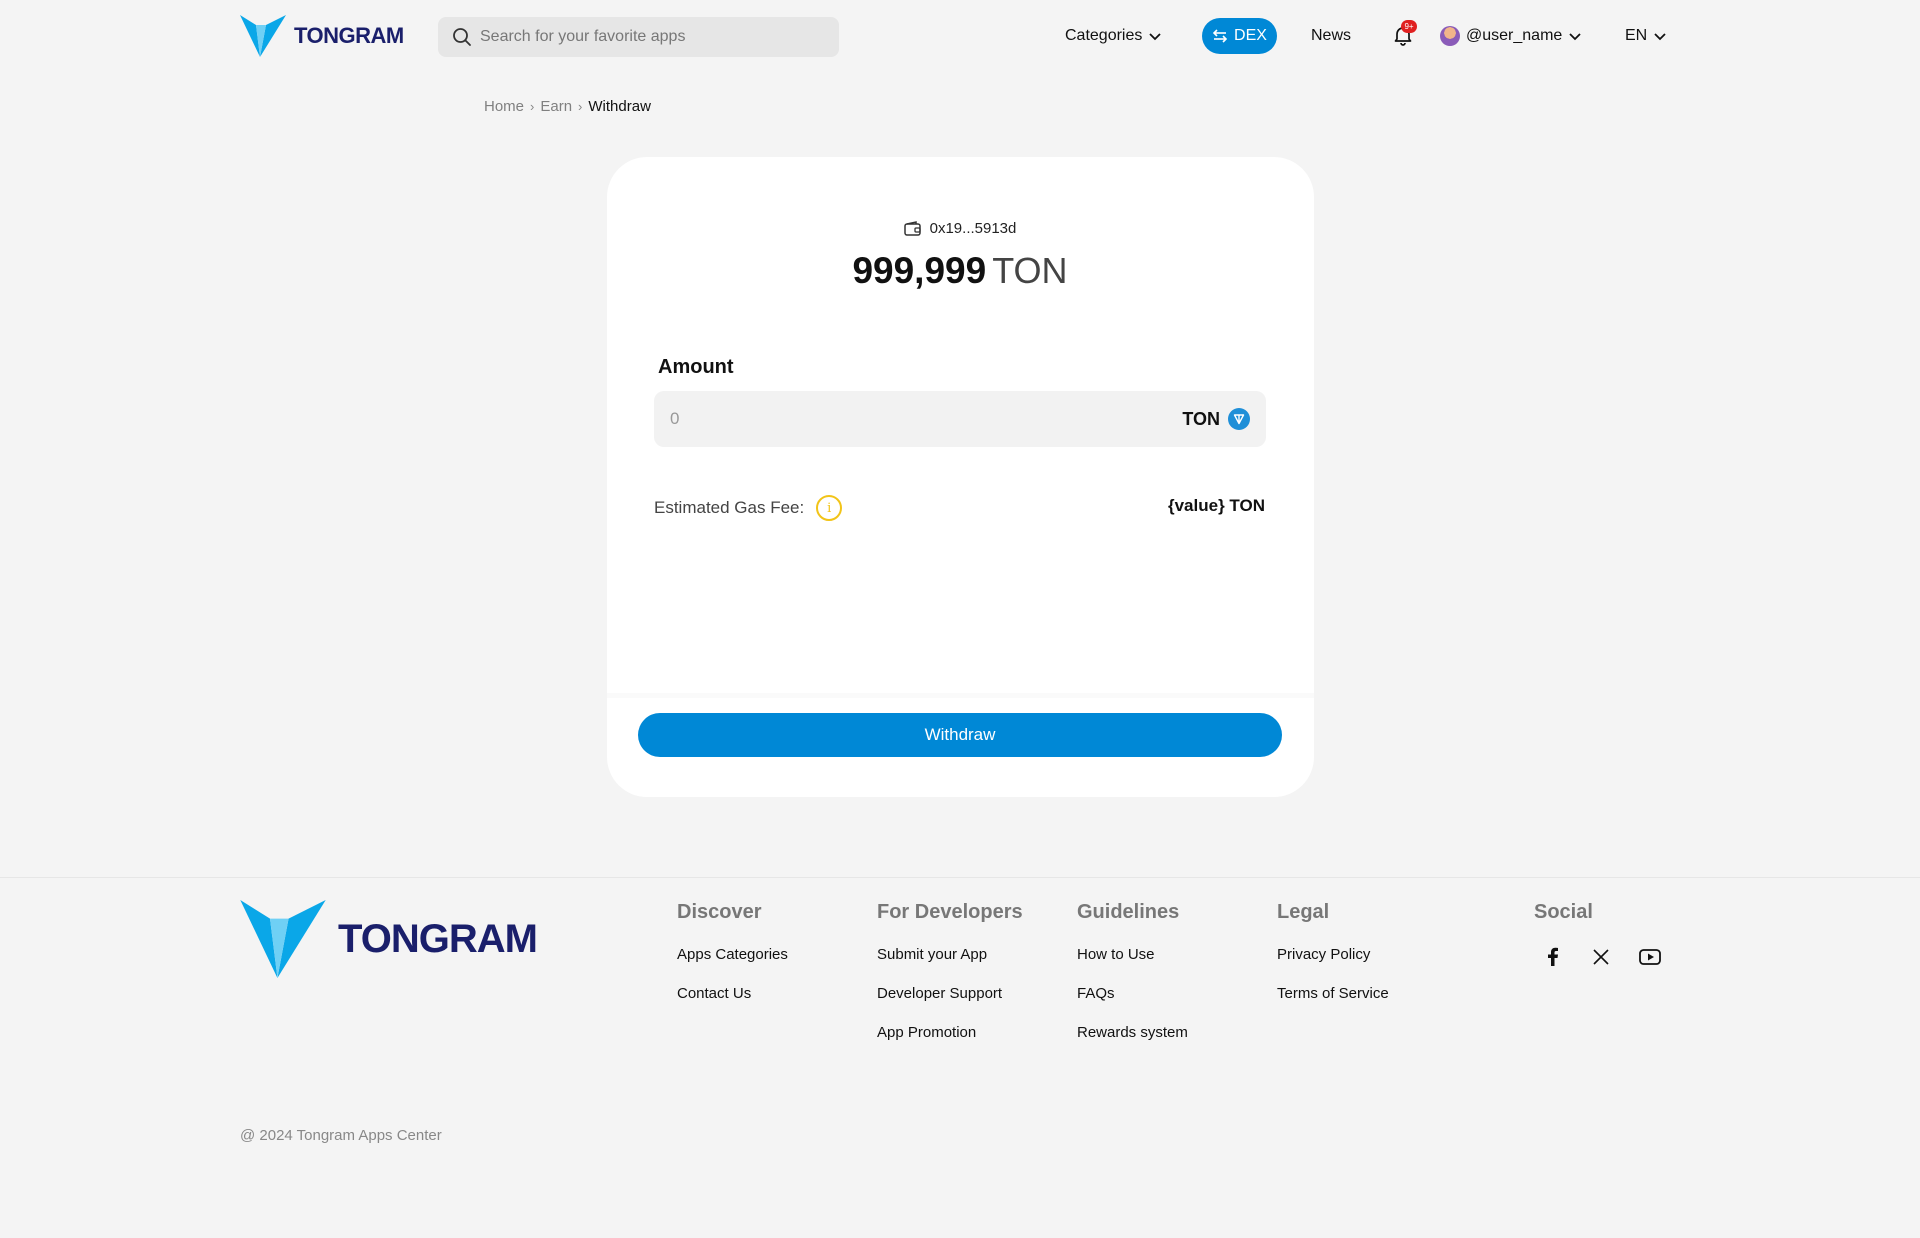  I want to click on amount-currency: TON, so click(1216, 419).